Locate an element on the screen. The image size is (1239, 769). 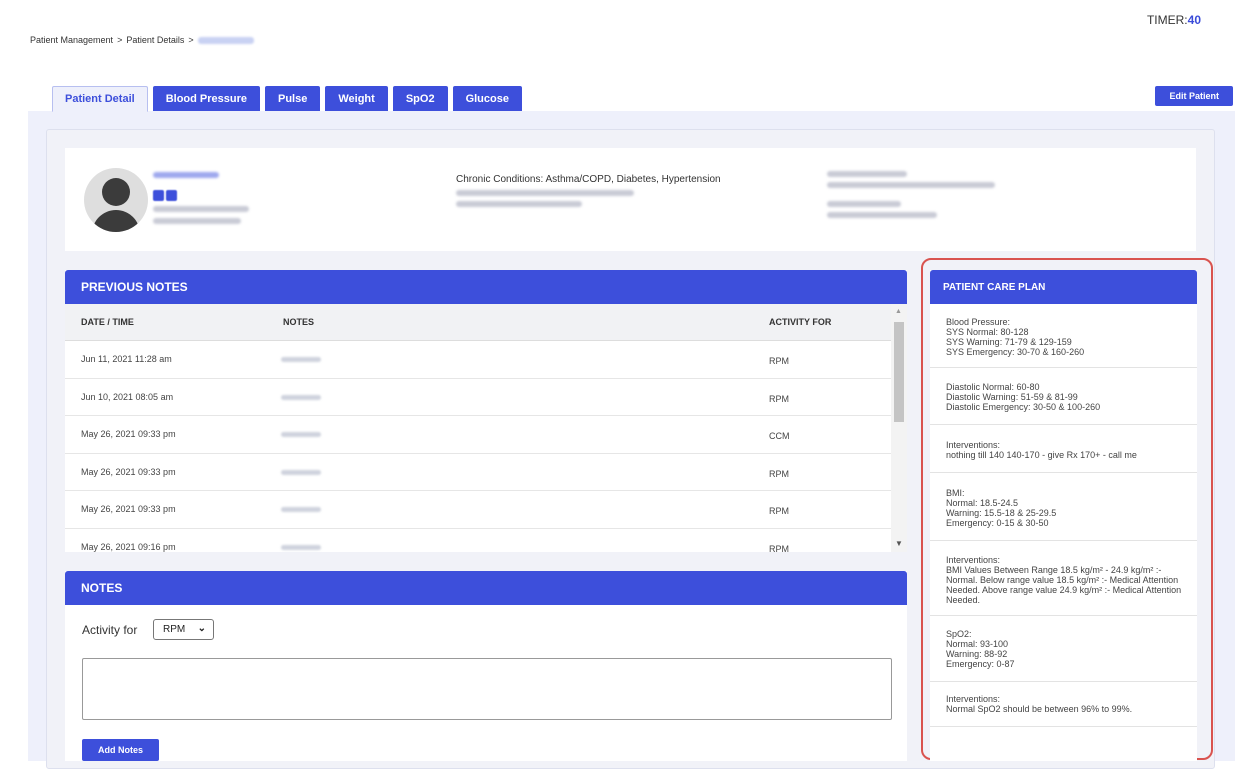
caregiver-name-redacted is located at coordinates (864, 204).